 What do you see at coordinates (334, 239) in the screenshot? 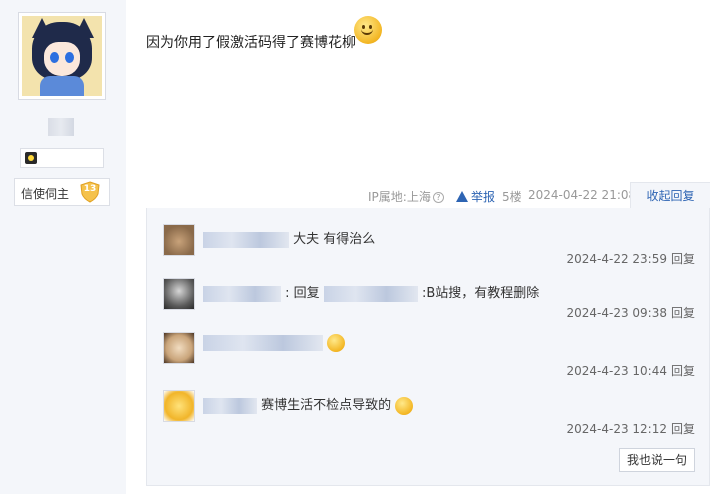
I see `reply-text: 大夫 有得治么` at bounding box center [334, 239].